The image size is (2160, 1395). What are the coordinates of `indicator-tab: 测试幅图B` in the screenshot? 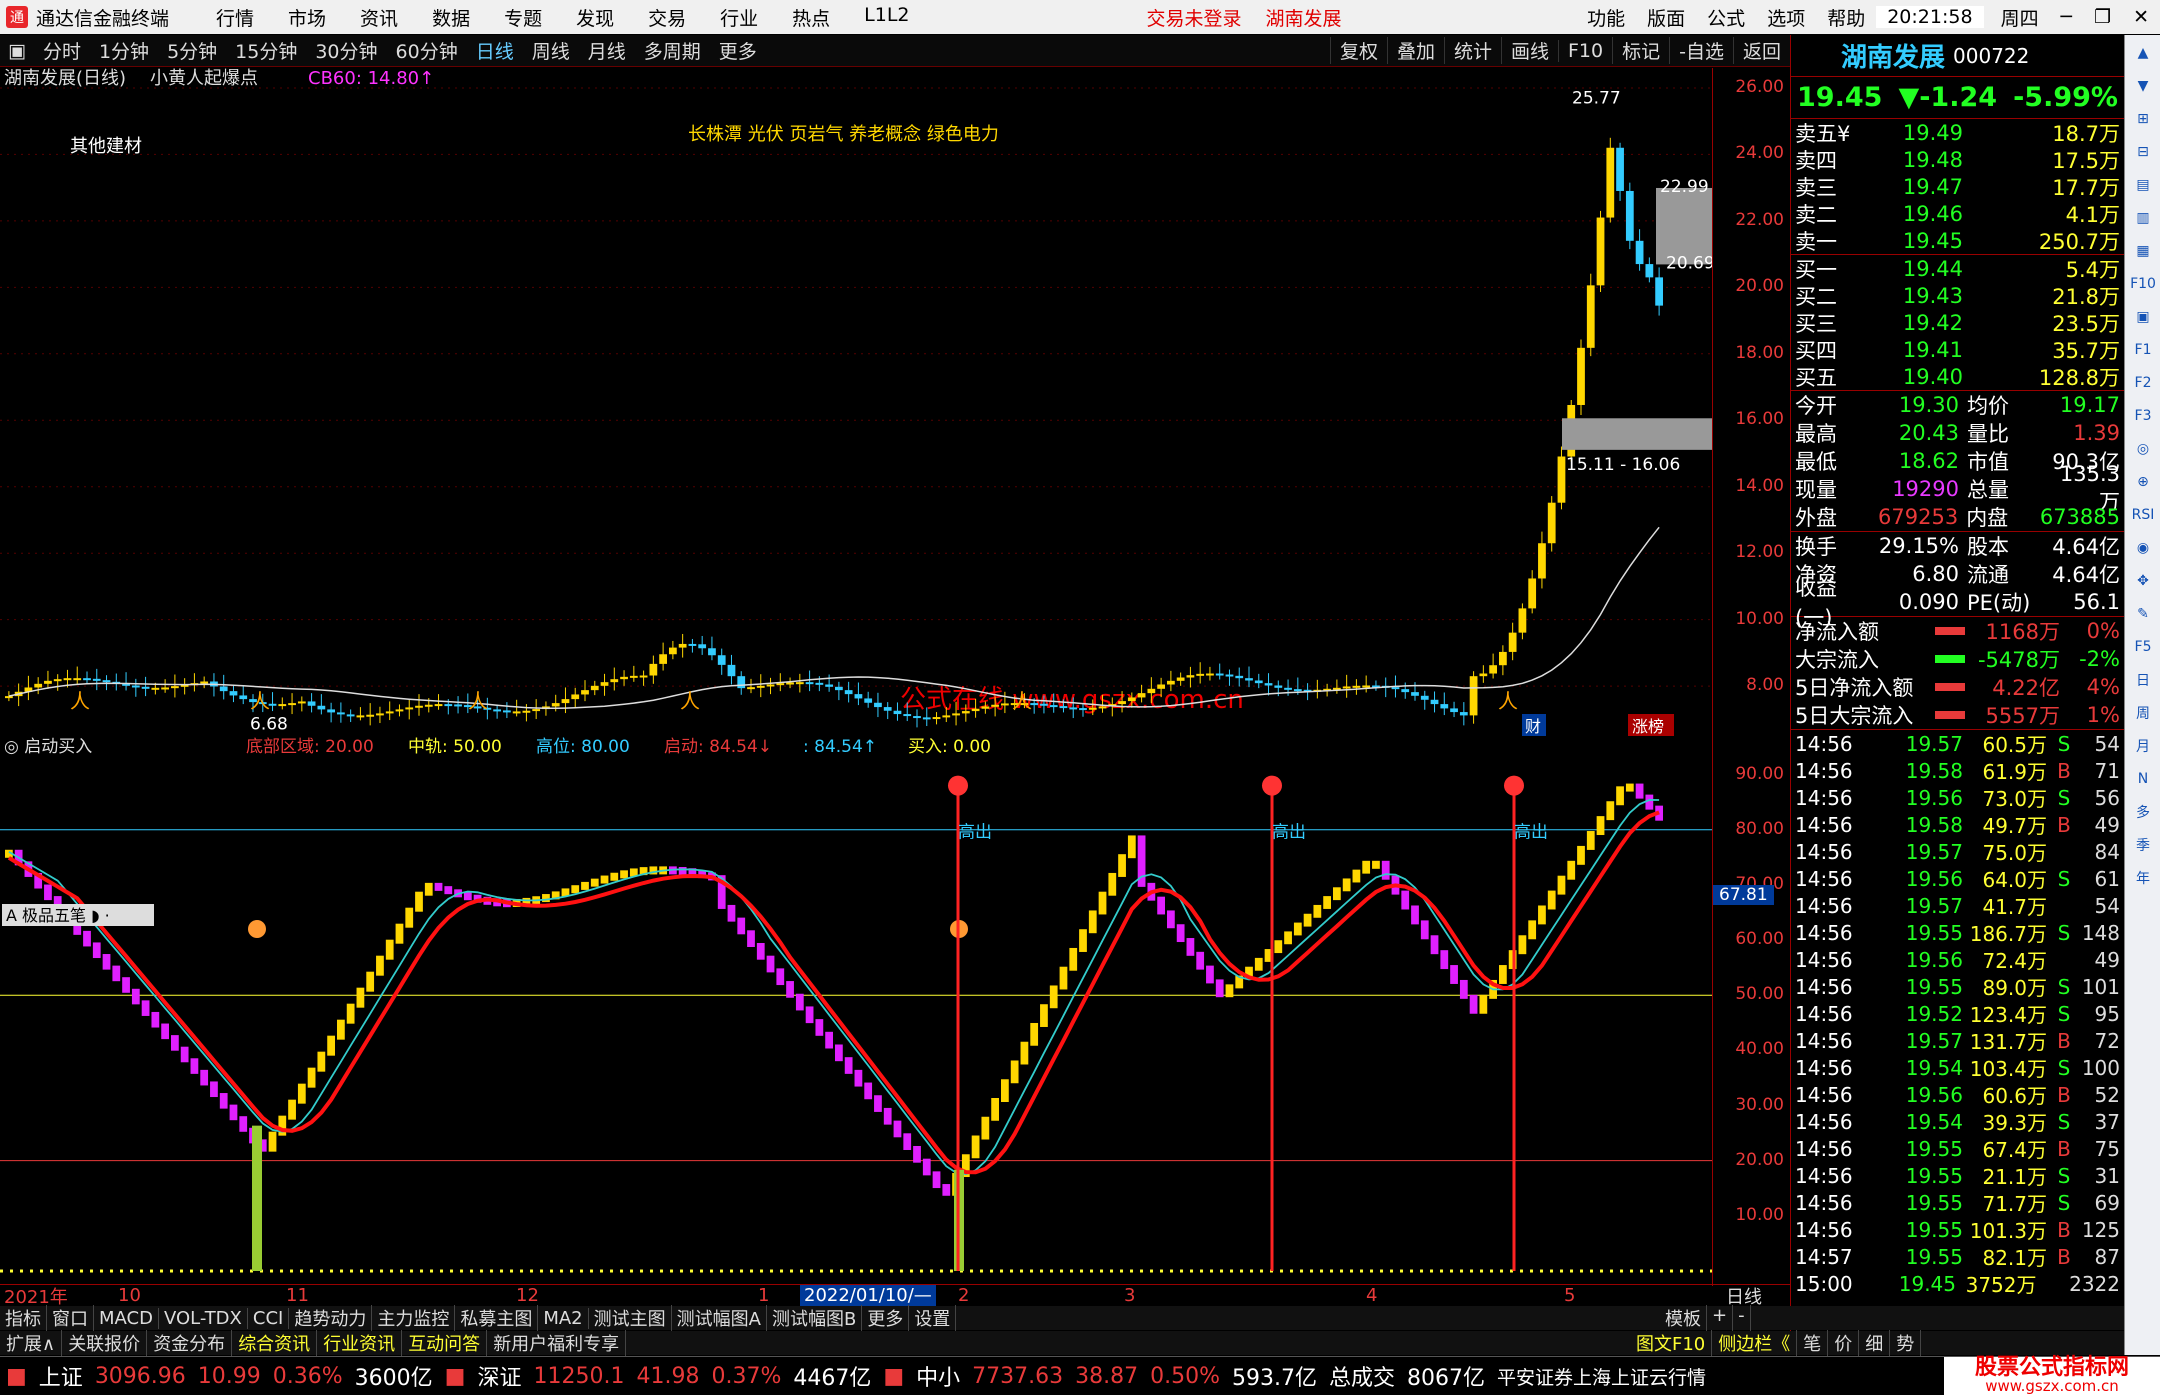 It's located at (815, 1318).